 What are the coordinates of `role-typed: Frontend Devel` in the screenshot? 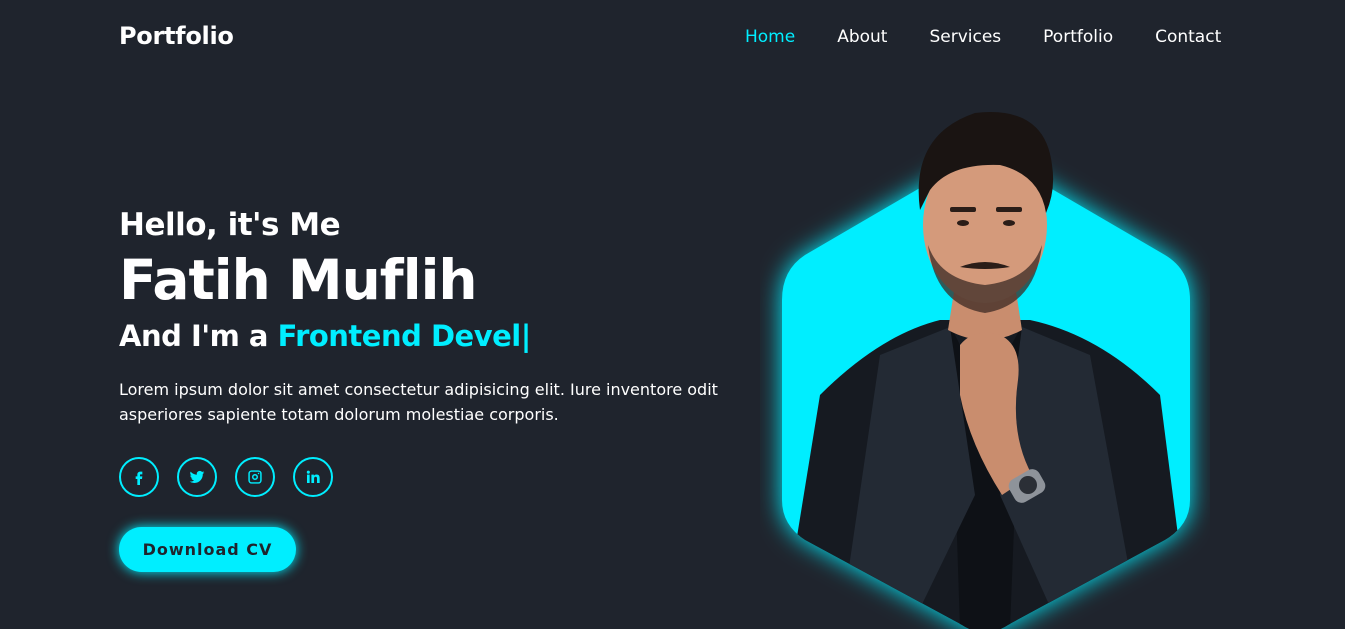 It's located at (399, 336).